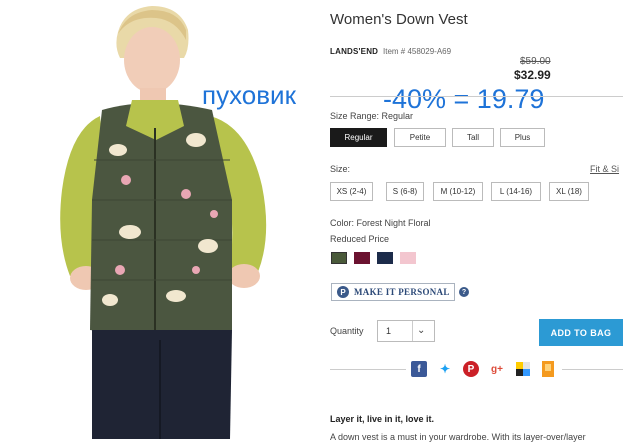 The image size is (623, 442). I want to click on color-label: Color: Forest Night Floral, so click(380, 223).